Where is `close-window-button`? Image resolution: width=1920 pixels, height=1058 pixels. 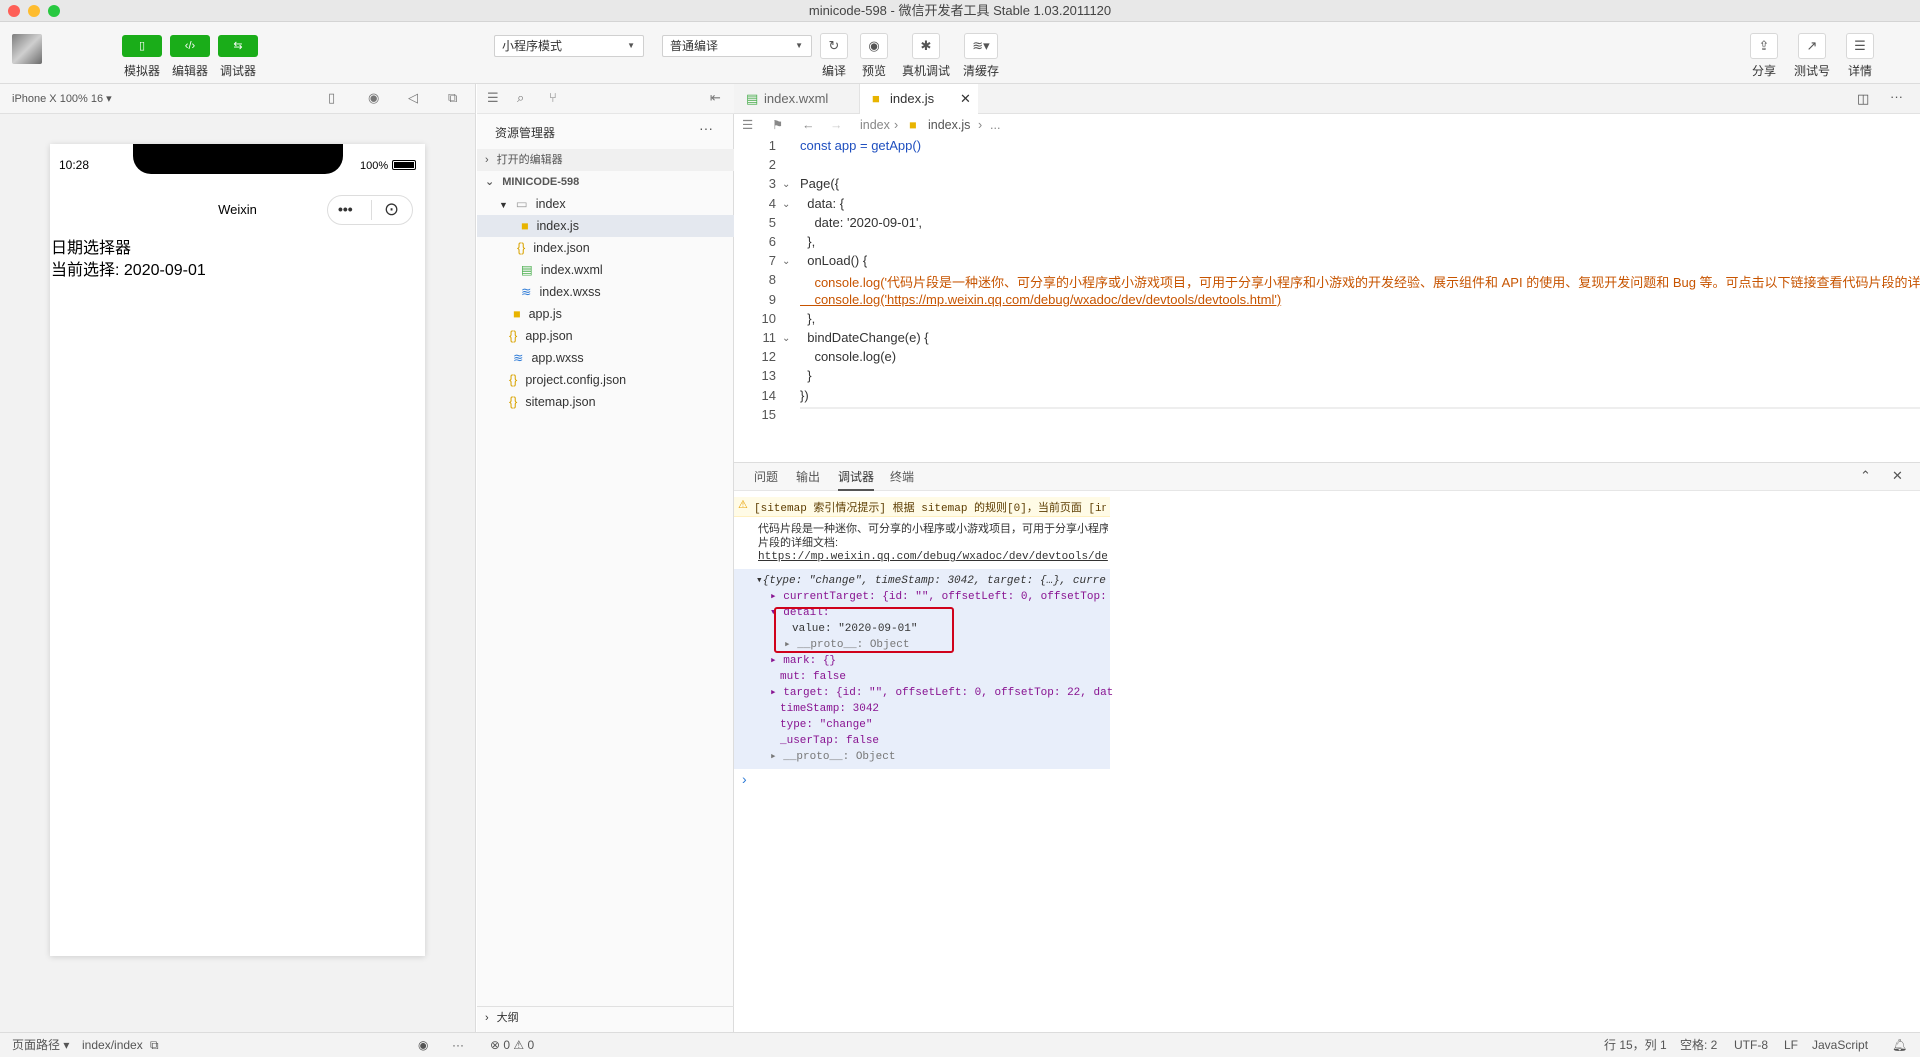
close-window-button is located at coordinates (14, 11).